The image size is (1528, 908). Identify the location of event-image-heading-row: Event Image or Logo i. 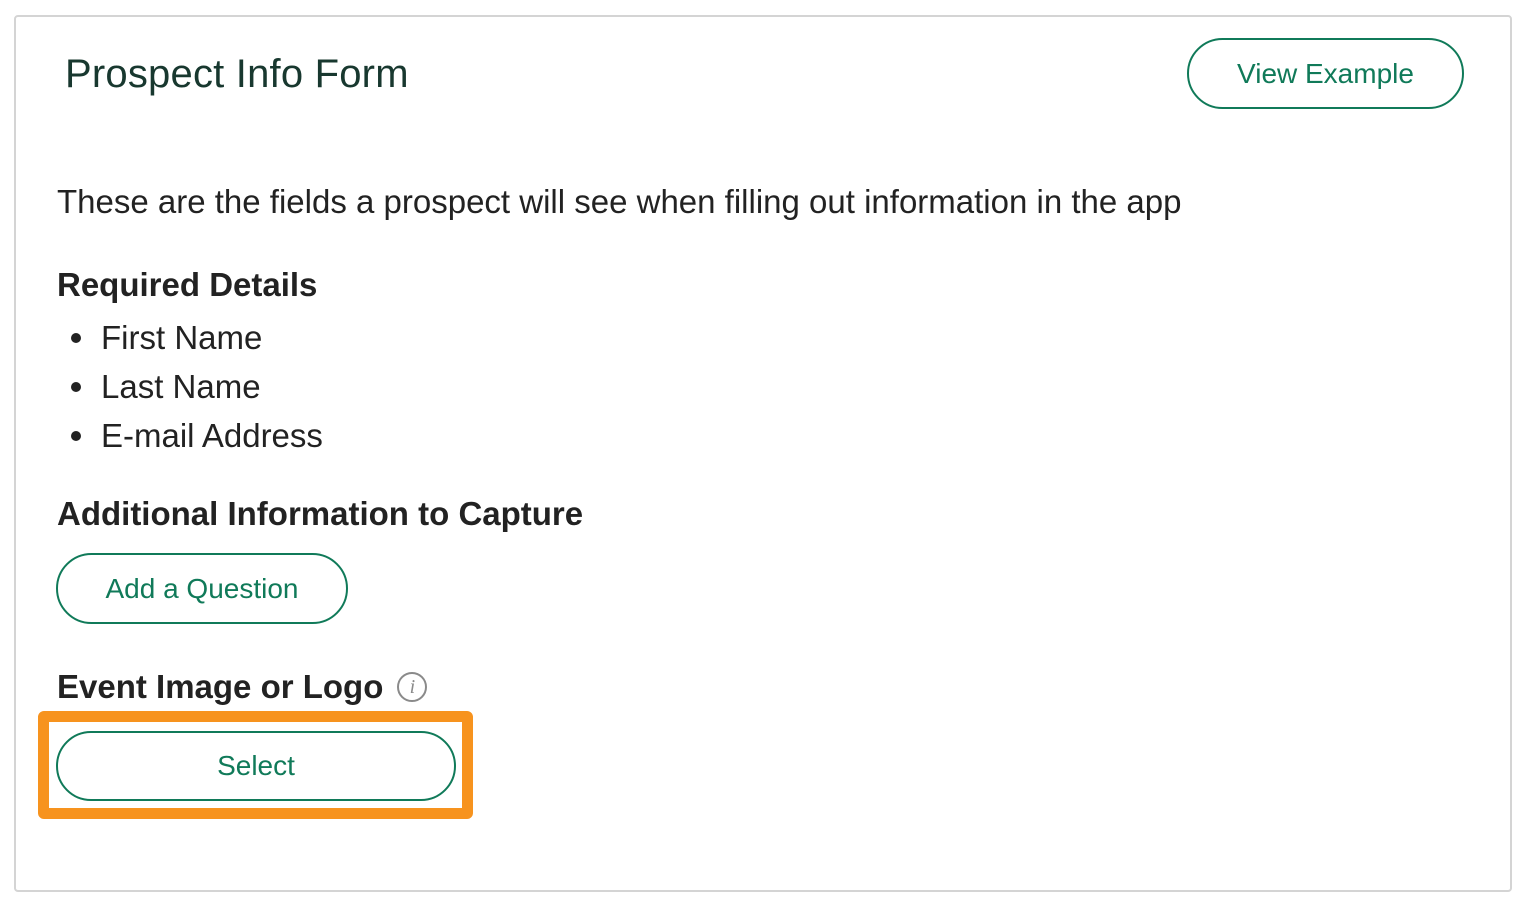
(242, 687).